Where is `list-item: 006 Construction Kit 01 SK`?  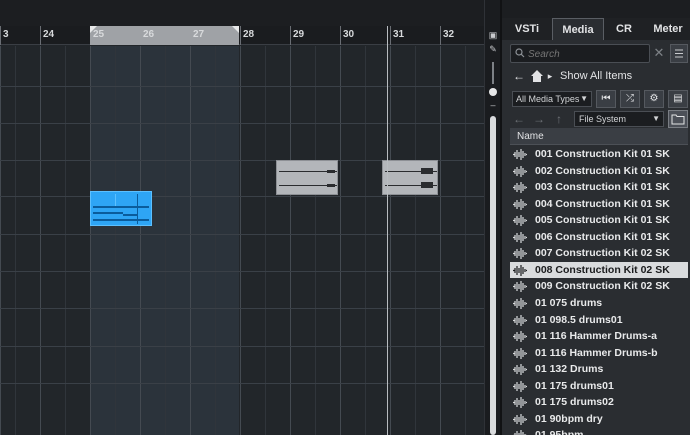 list-item: 006 Construction Kit 01 SK is located at coordinates (599, 237).